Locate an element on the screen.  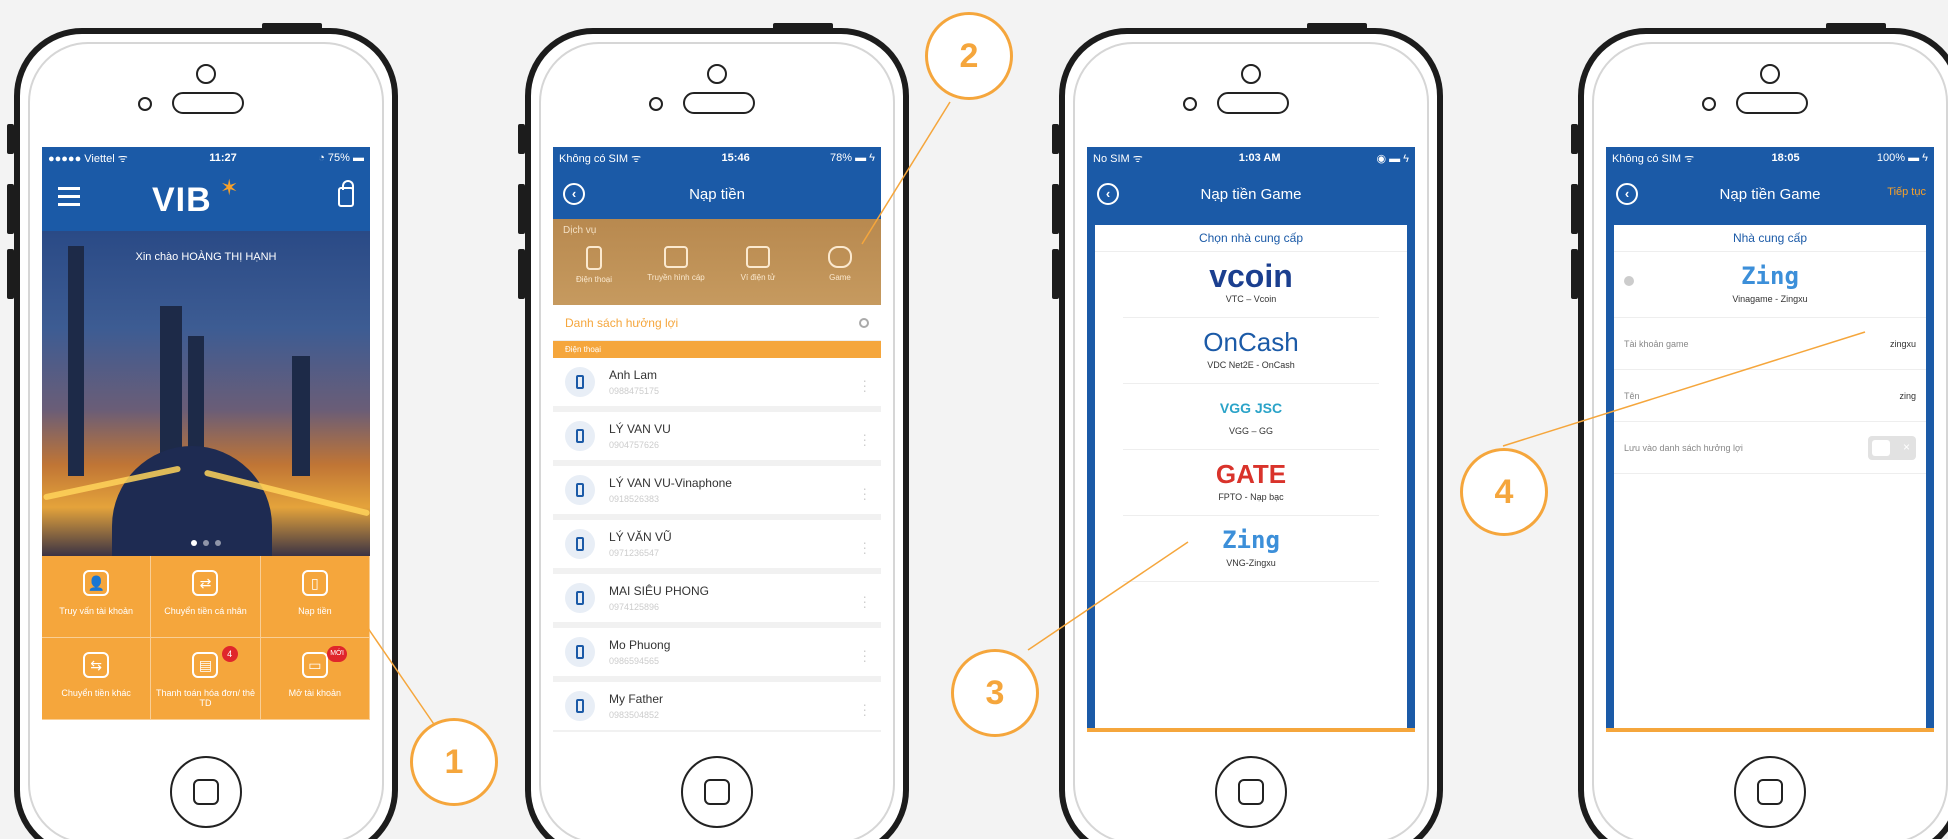
callout-4: 4 is located at coordinates (1504, 492).